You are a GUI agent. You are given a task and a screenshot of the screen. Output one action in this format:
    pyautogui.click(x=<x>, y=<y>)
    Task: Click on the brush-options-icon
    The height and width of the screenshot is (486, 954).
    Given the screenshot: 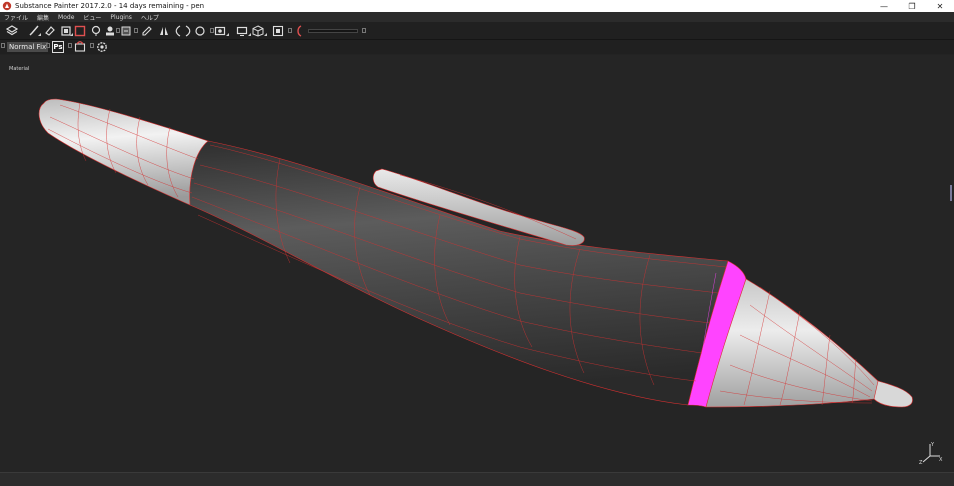 What is the action you would take?
    pyautogui.click(x=39, y=34)
    